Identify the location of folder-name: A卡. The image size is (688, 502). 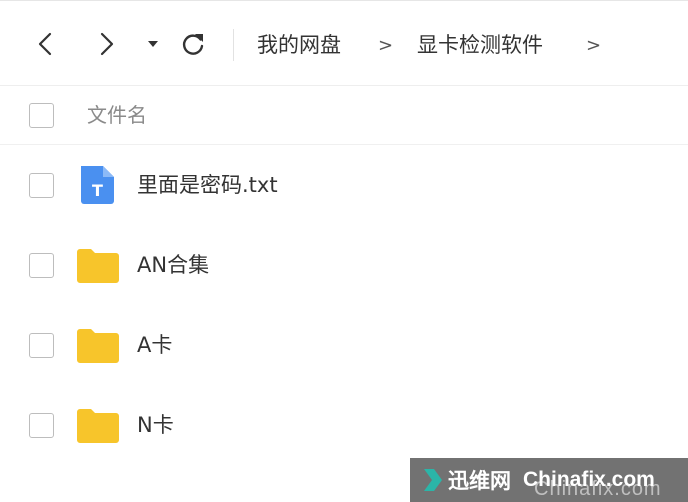
(154, 345).